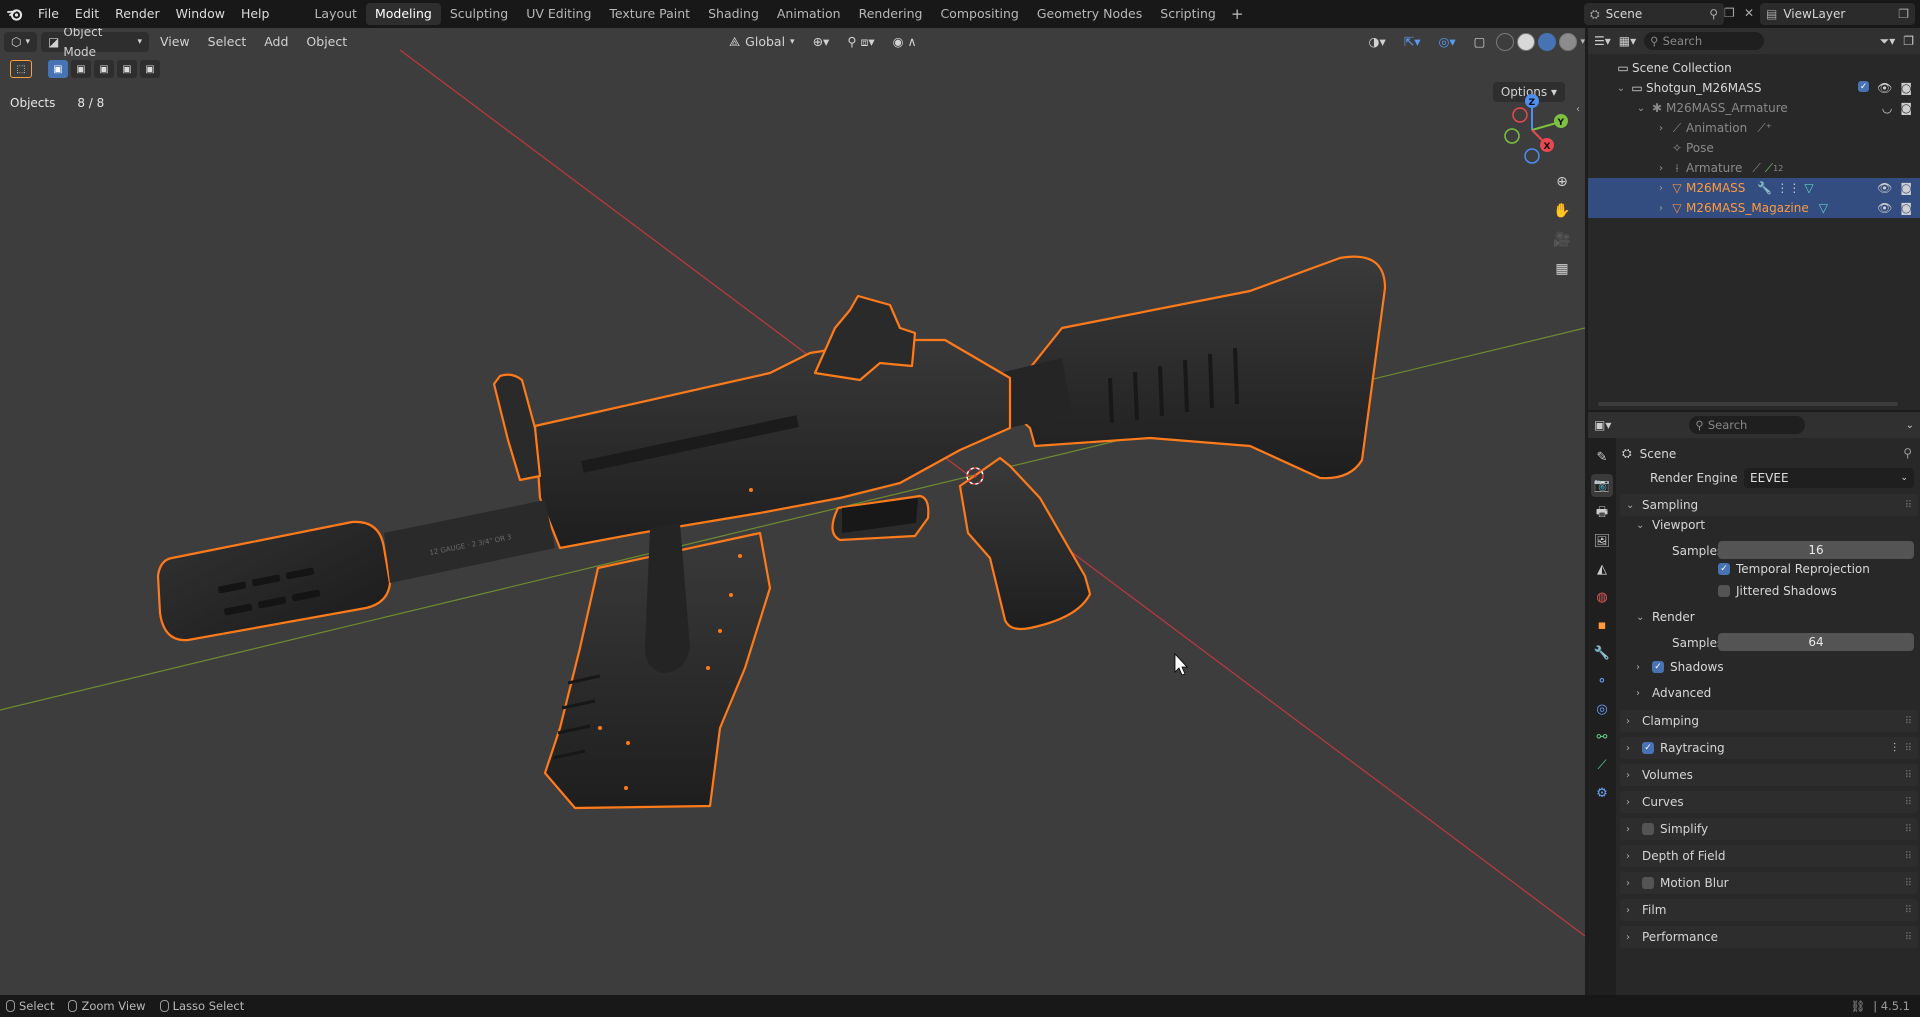  What do you see at coordinates (1377, 42) in the screenshot?
I see `visibility-icon: ◑▾` at bounding box center [1377, 42].